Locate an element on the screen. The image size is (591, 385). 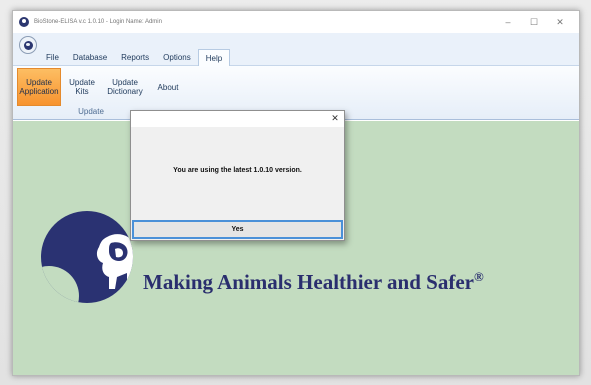
button-label-line2: Dictionary is located at coordinates (125, 91).